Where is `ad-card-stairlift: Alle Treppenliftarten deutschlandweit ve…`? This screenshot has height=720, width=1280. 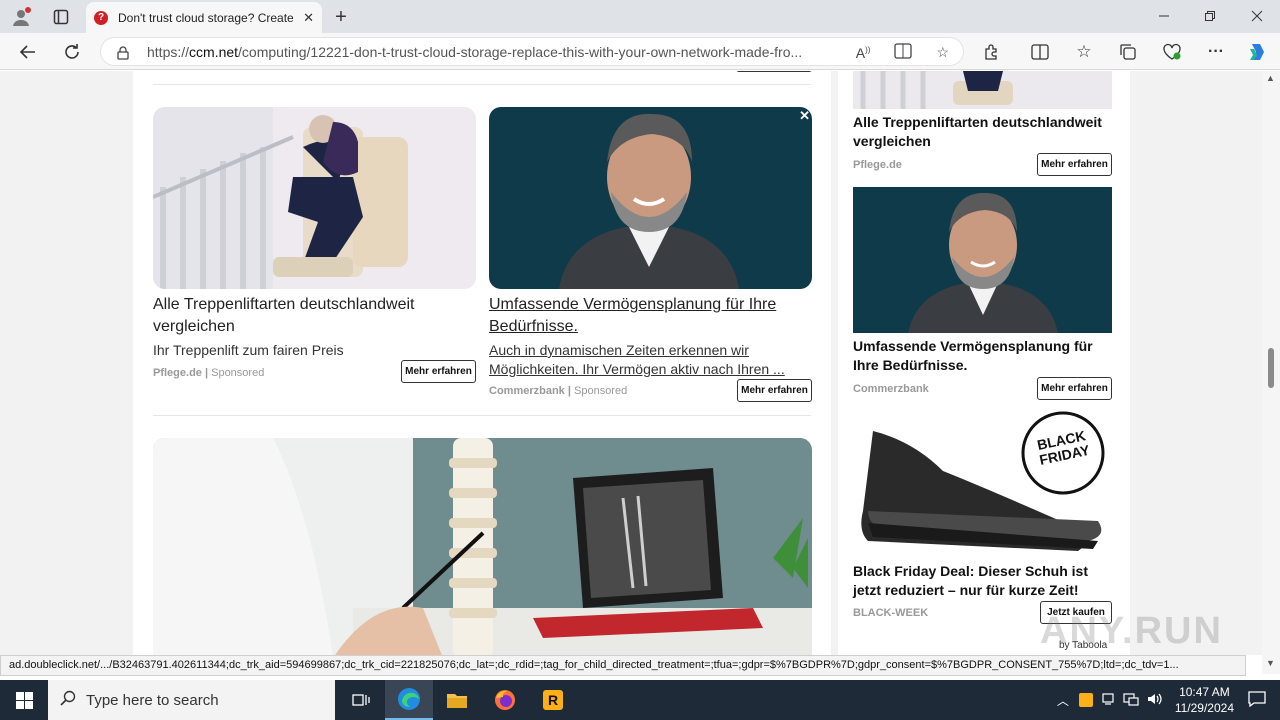 ad-card-stairlift: Alle Treppenliftarten deutschlandweit ve… is located at coordinates (314, 245).